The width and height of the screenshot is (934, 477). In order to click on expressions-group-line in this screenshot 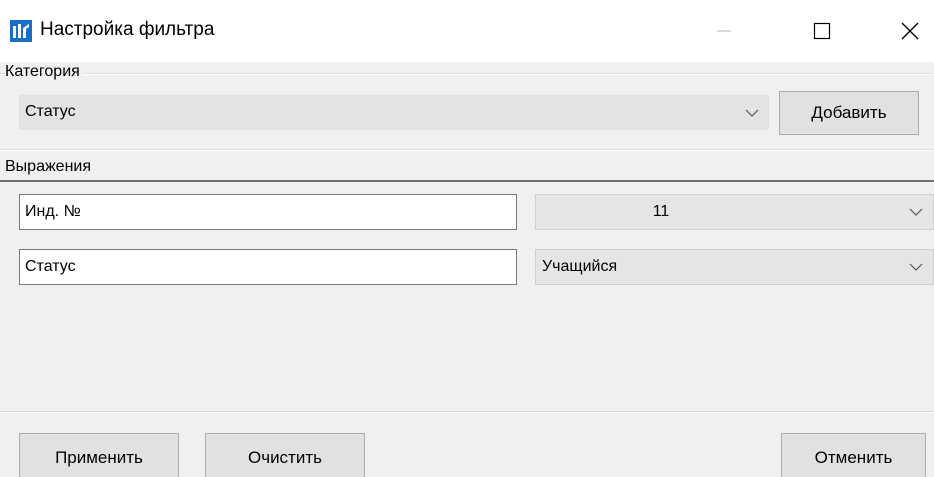, I will do `click(467, 150)`.